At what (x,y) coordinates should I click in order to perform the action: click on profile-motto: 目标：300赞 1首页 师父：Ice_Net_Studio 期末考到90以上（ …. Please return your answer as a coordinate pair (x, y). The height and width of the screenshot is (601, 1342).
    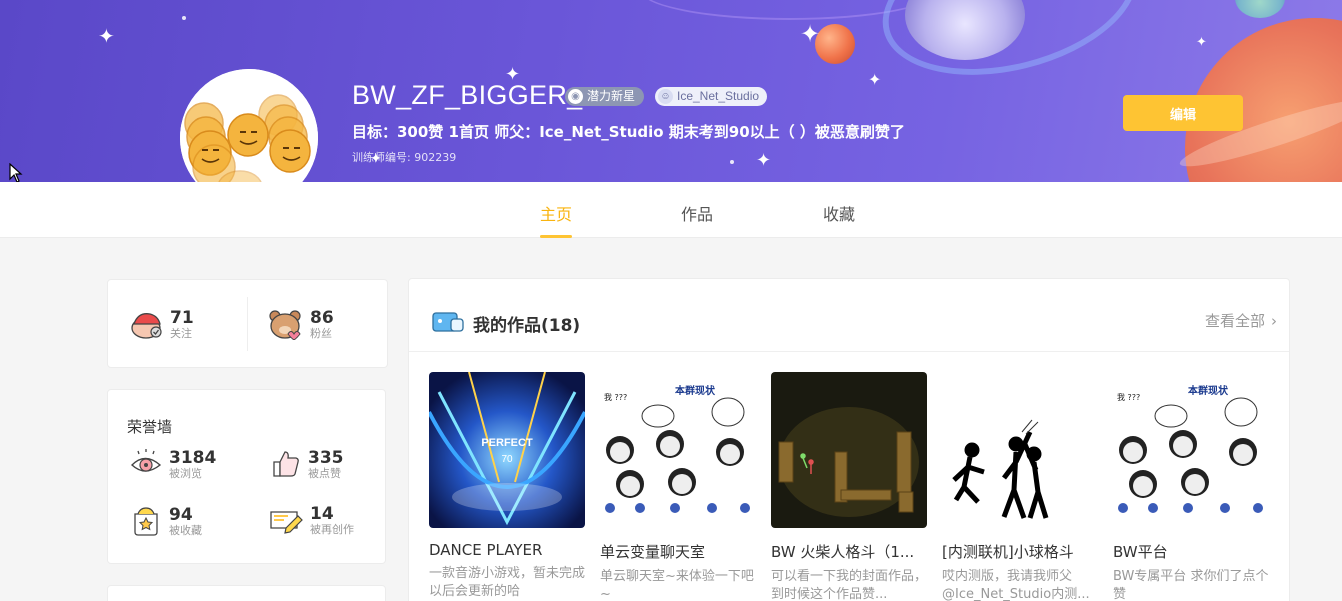
    Looking at the image, I should click on (628, 132).